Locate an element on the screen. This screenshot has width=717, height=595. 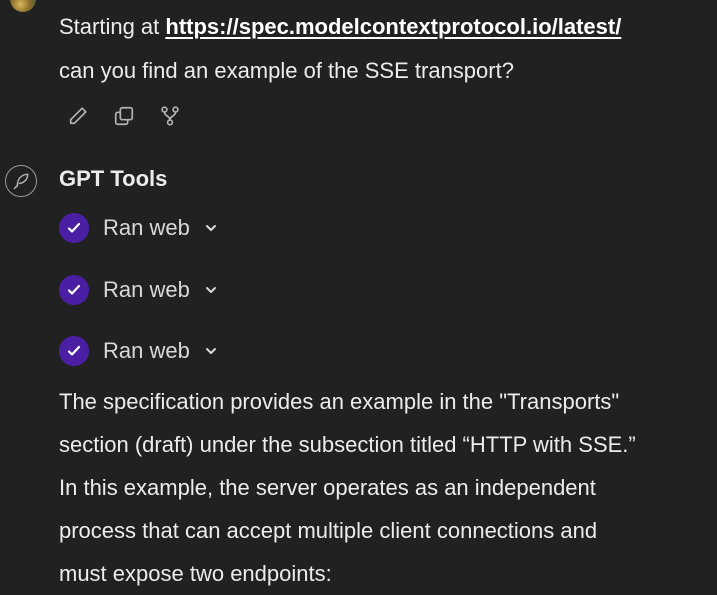
edit-button is located at coordinates (78, 116).